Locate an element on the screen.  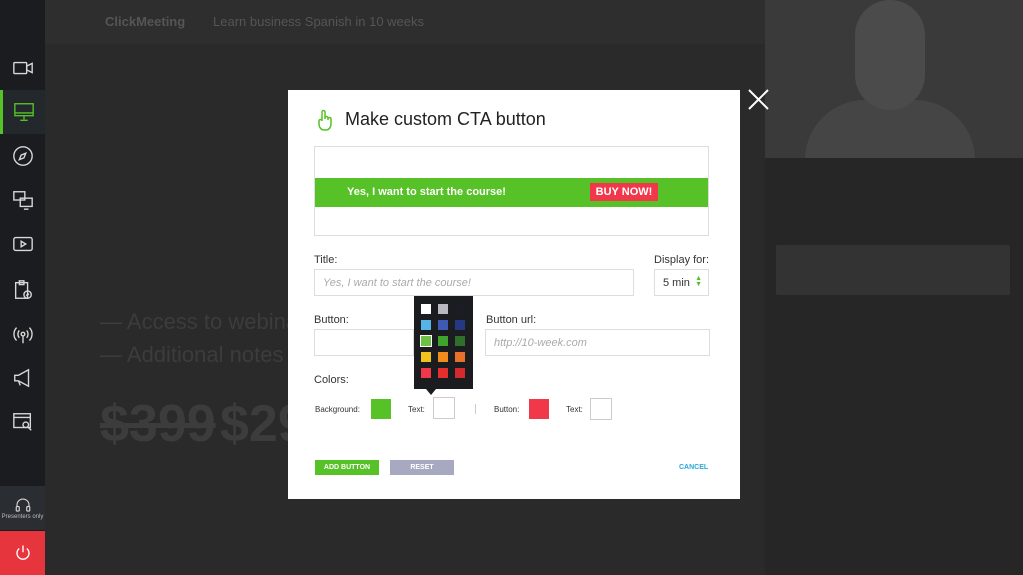
cta-preview-text: Yes, I want to start the course! is located at coordinates (426, 192).